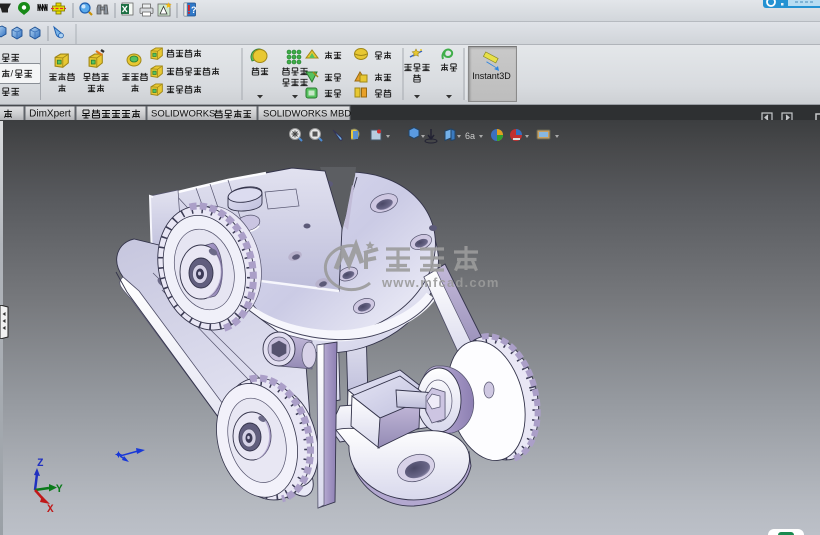  What do you see at coordinates (59, 490) in the screenshot?
I see `svg-text: Y` at bounding box center [59, 490].